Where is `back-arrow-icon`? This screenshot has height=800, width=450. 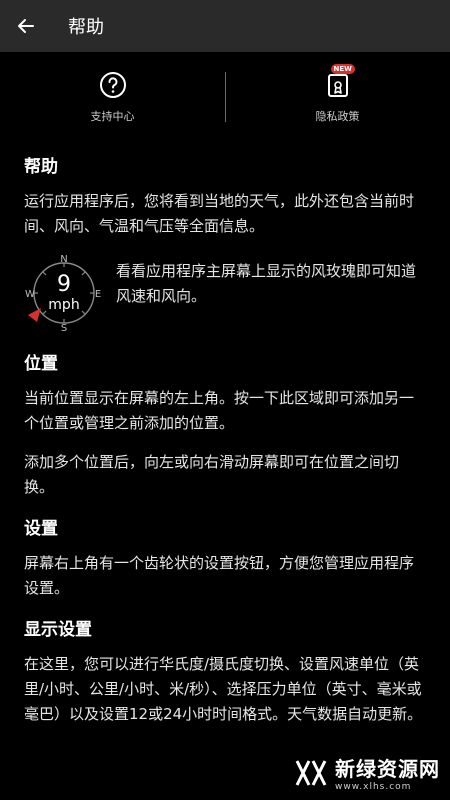 back-arrow-icon is located at coordinates (26, 26).